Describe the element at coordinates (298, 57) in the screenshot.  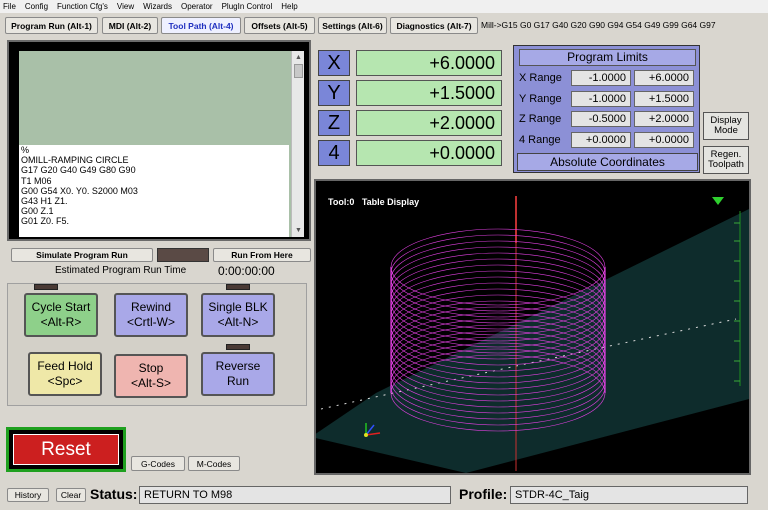
I see `scroll-up-icon: ▲` at that location.